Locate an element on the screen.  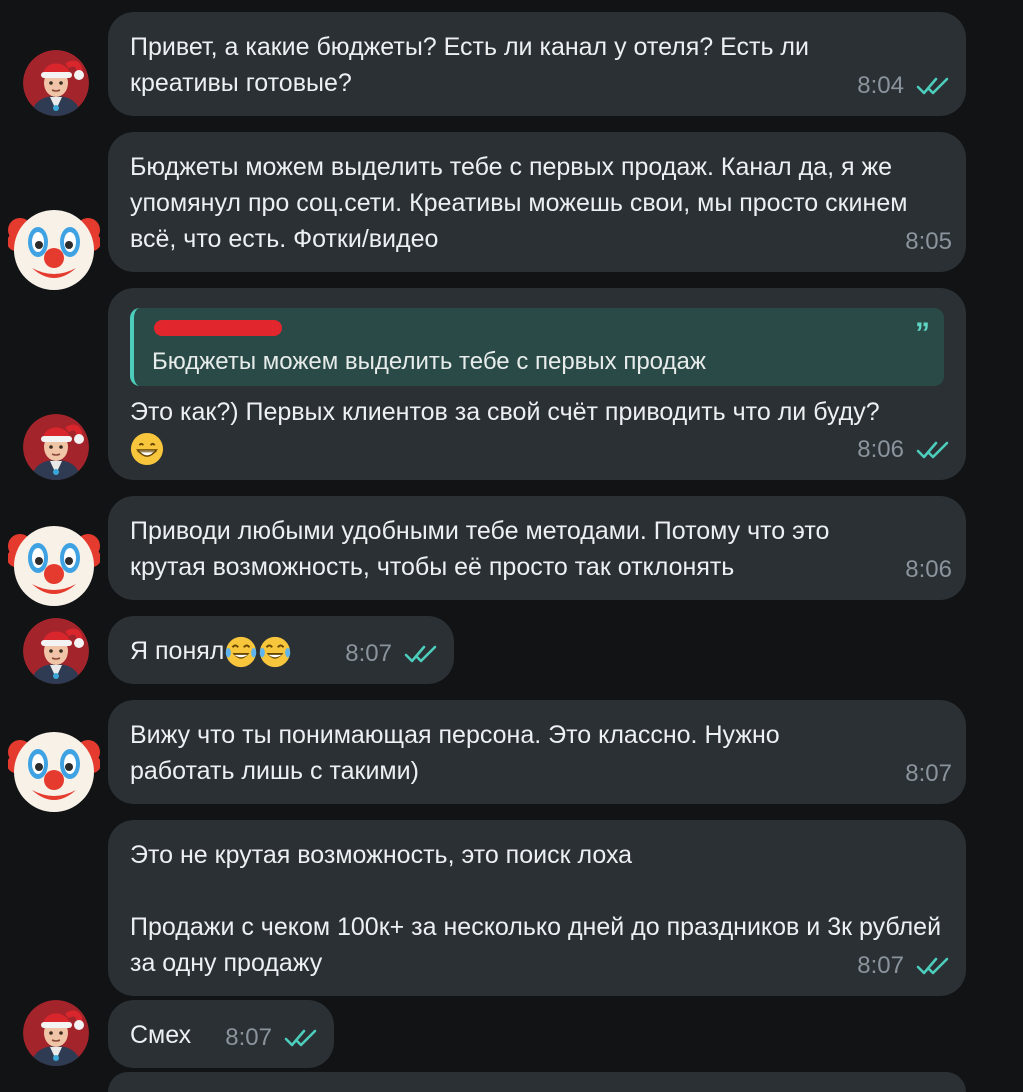
message-time: 8:05 is located at coordinates (928, 241).